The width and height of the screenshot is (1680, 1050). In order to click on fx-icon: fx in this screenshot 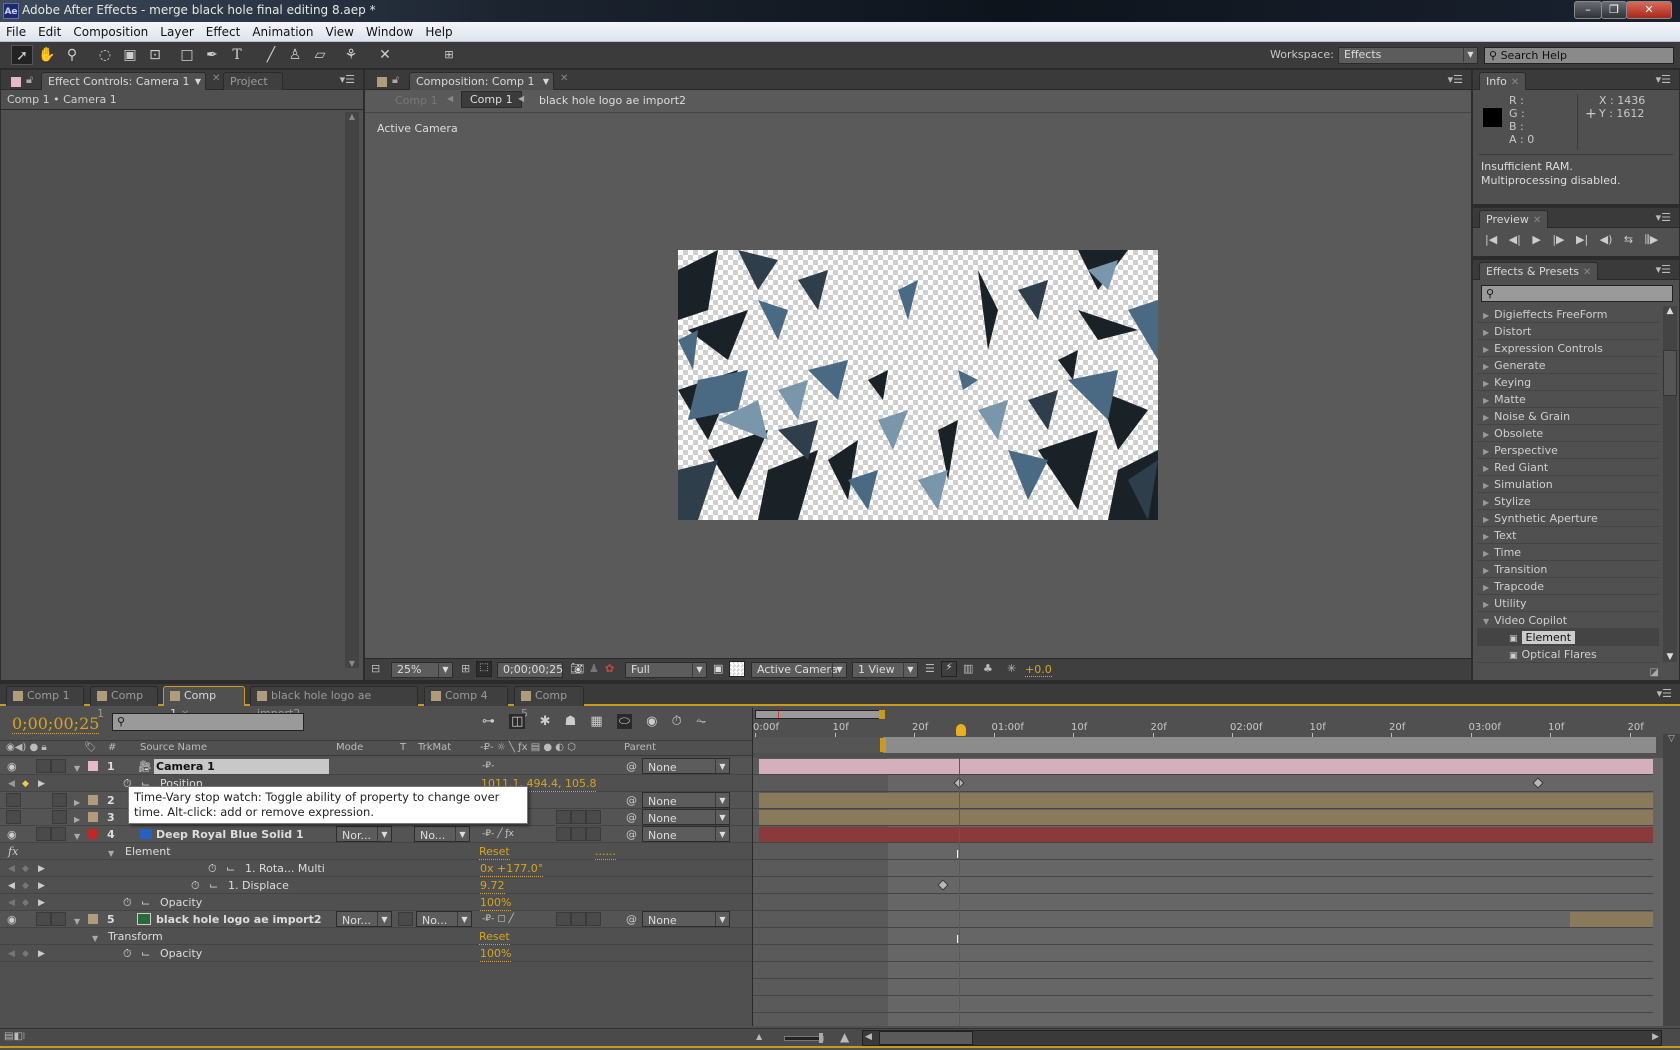, I will do `click(13, 851)`.